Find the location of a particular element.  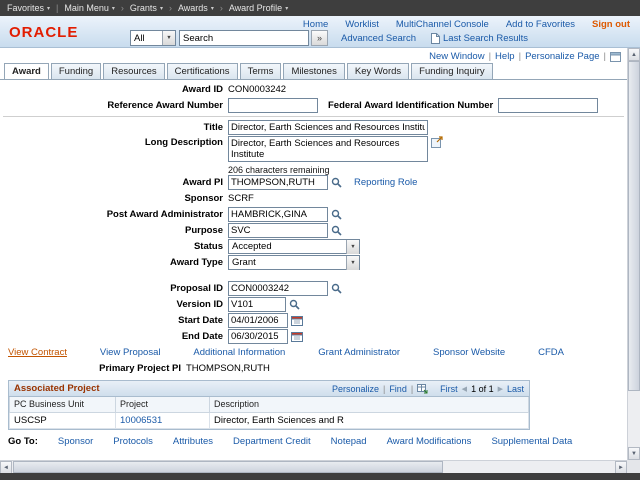

advanced-search-link: Advanced Search is located at coordinates (378, 38).